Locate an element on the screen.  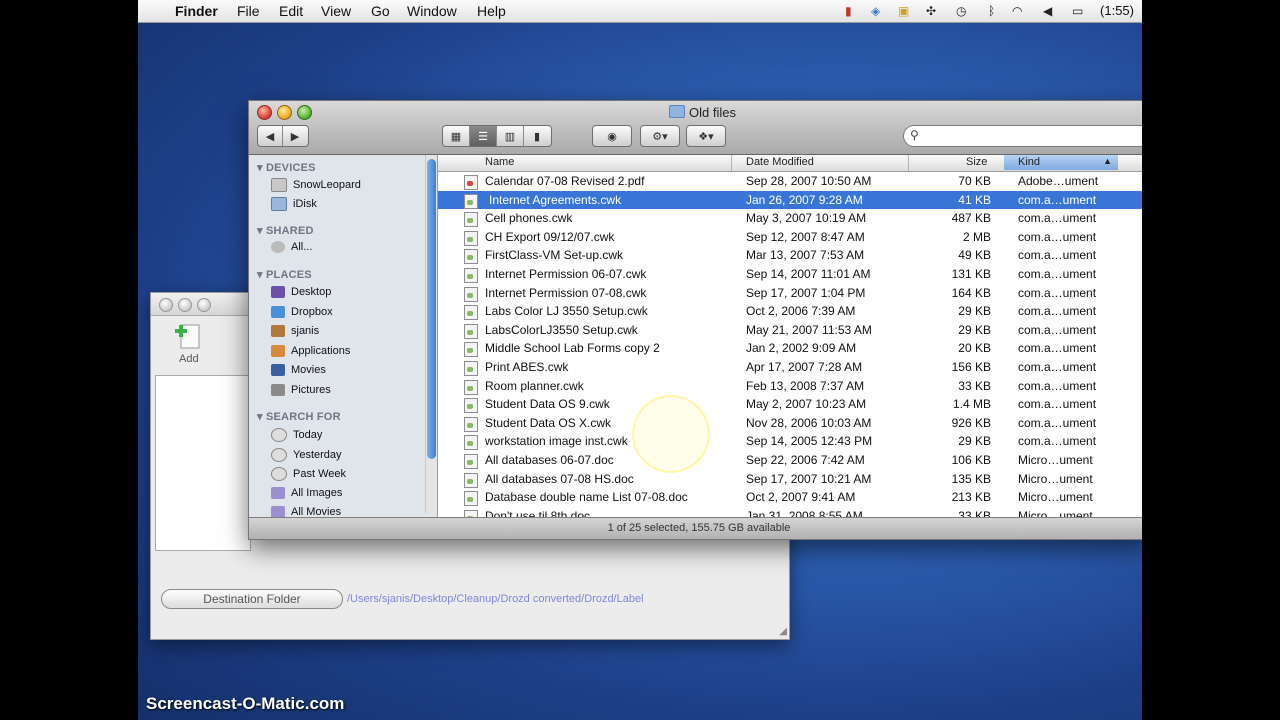
icon-view-icon: ▦ is located at coordinates (456, 136).